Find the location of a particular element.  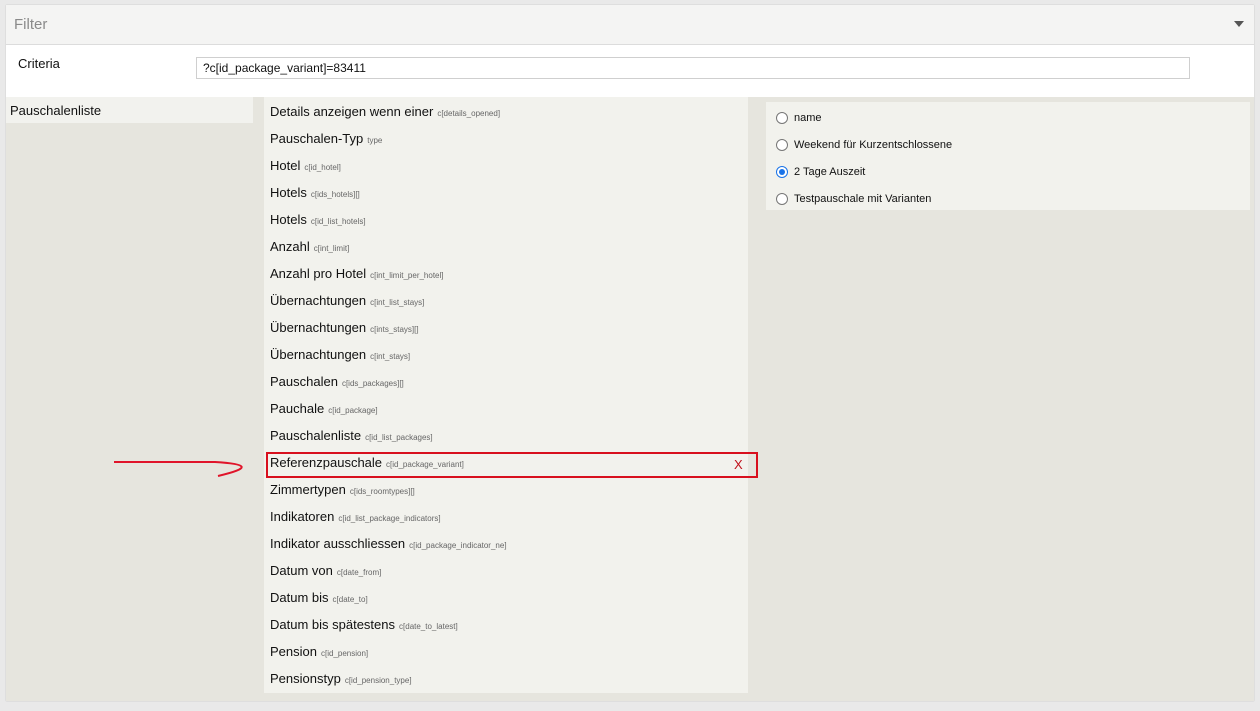

criteria-row: Criteria is located at coordinates (630, 71).